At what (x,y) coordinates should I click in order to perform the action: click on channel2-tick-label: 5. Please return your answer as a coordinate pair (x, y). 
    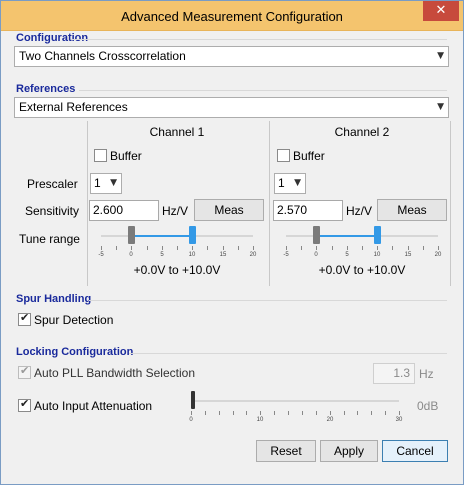
    Looking at the image, I should click on (347, 255).